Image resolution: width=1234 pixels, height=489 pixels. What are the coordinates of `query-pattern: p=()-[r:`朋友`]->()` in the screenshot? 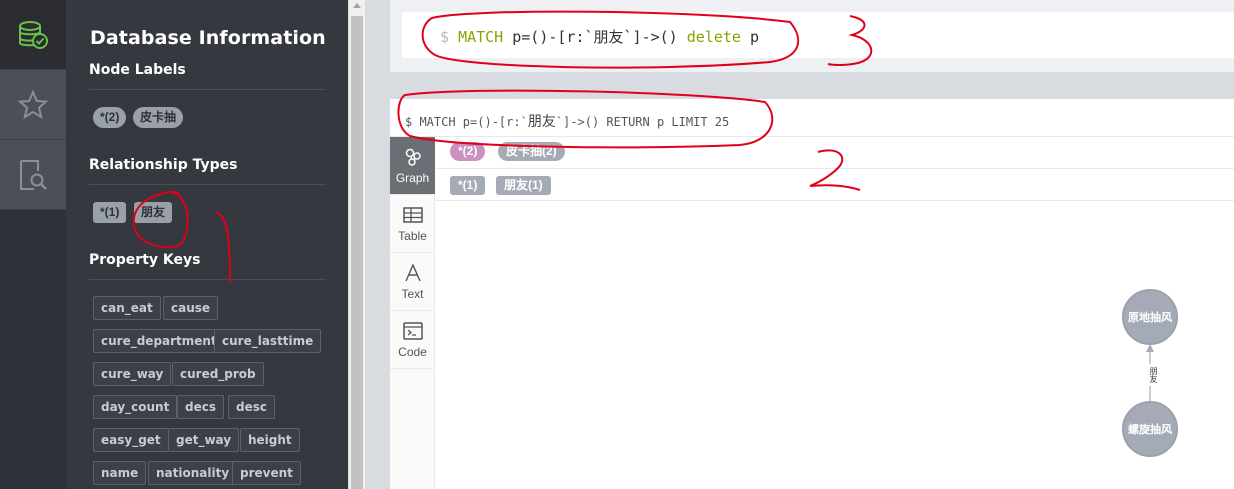 It's located at (595, 37).